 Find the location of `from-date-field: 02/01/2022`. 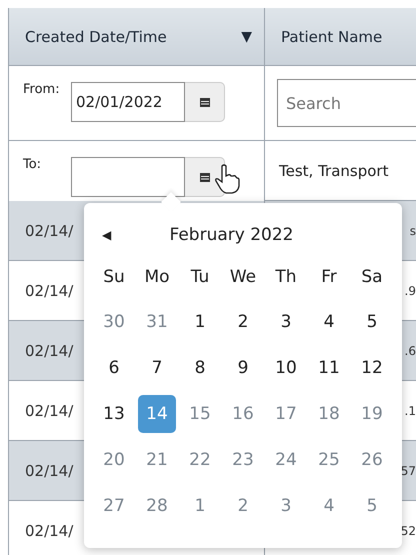

from-date-field: 02/01/2022 is located at coordinates (128, 102).